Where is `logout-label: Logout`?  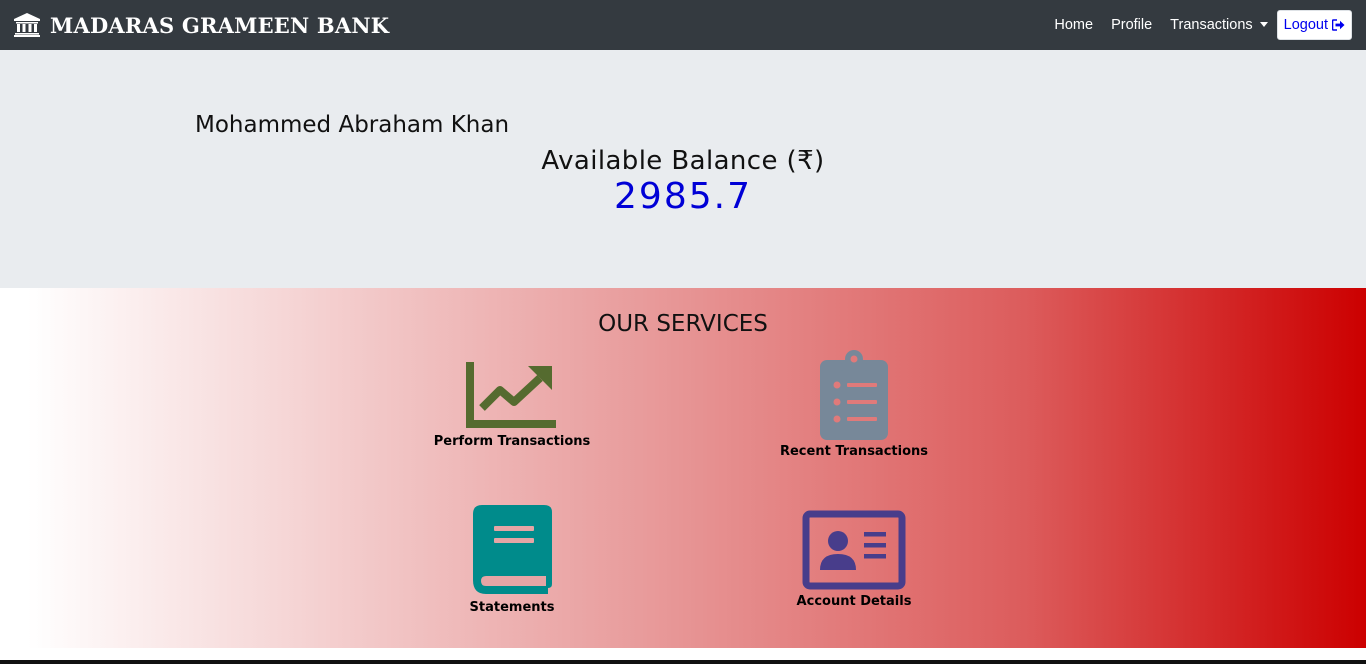 logout-label: Logout is located at coordinates (1305, 25).